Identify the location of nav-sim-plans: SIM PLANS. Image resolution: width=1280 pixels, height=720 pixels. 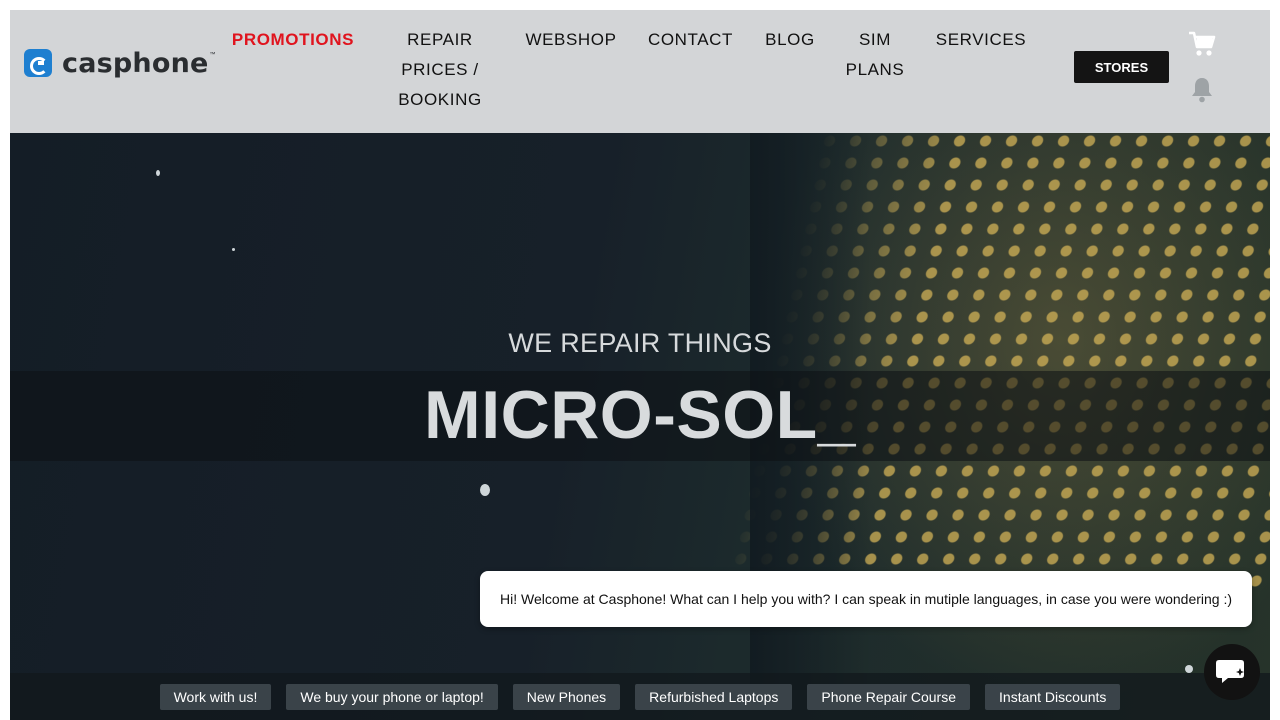
(875, 55).